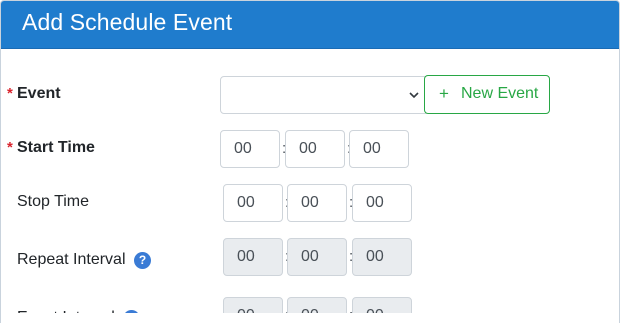 The height and width of the screenshot is (323, 620). What do you see at coordinates (310, 318) in the screenshot?
I see `scroll-clip` at bounding box center [310, 318].